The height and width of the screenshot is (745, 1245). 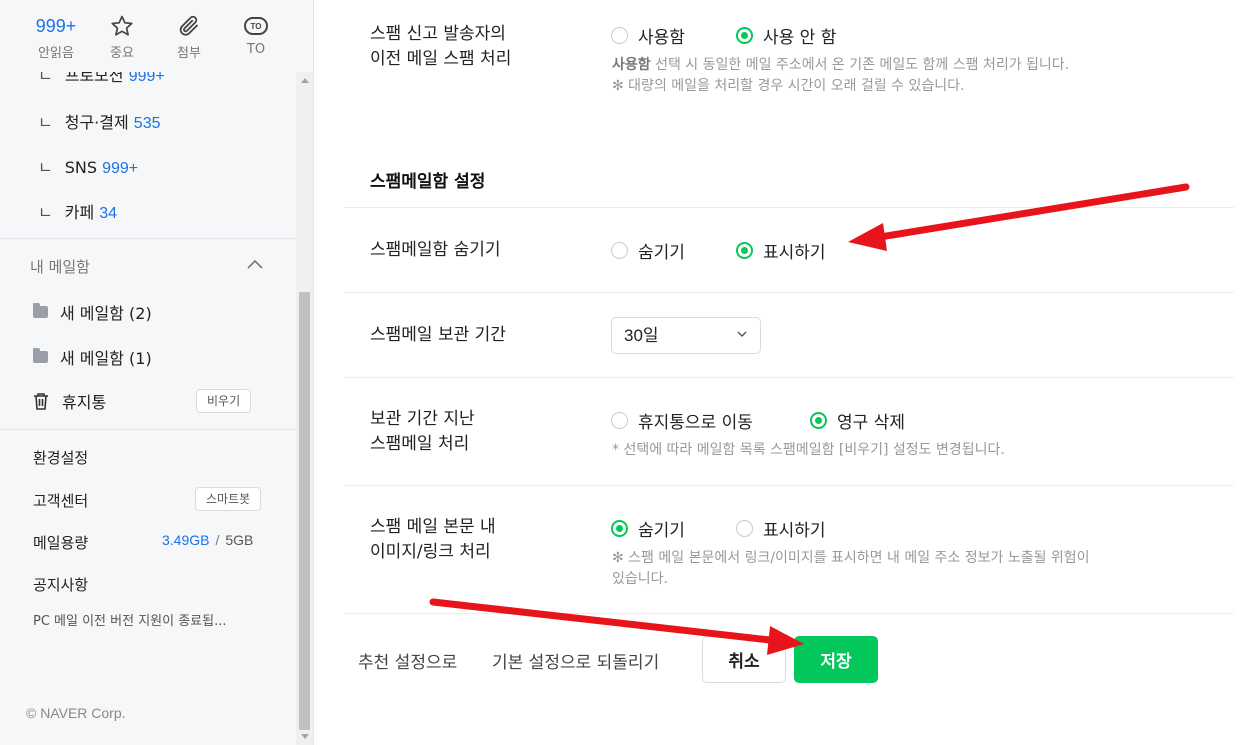 I want to click on hide-spam-show-radio: 표시하기, so click(x=781, y=250).